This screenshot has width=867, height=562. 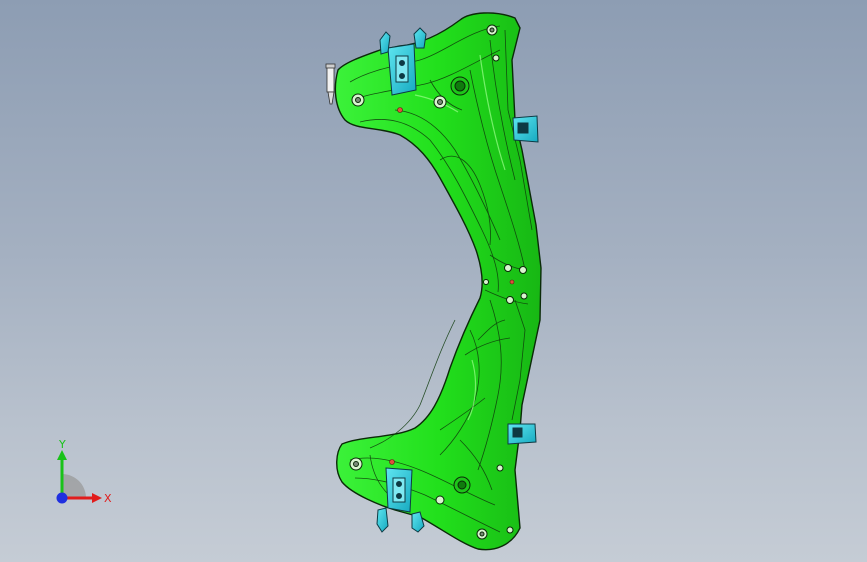 I want to click on y-axis-arrow-icon, so click(x=62, y=455).